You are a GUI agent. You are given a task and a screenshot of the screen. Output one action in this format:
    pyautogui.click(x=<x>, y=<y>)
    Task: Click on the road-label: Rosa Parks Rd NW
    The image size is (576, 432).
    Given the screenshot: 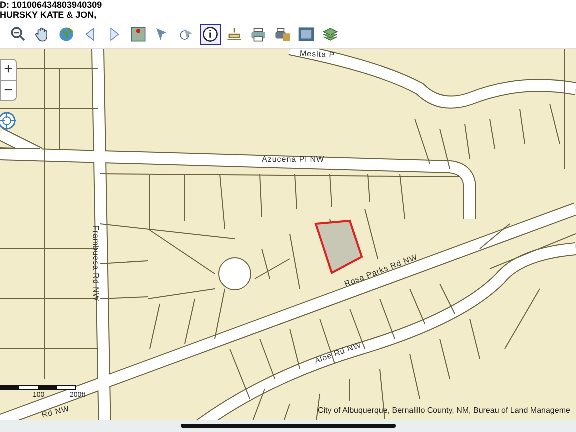 What is the action you would take?
    pyautogui.click(x=381, y=270)
    